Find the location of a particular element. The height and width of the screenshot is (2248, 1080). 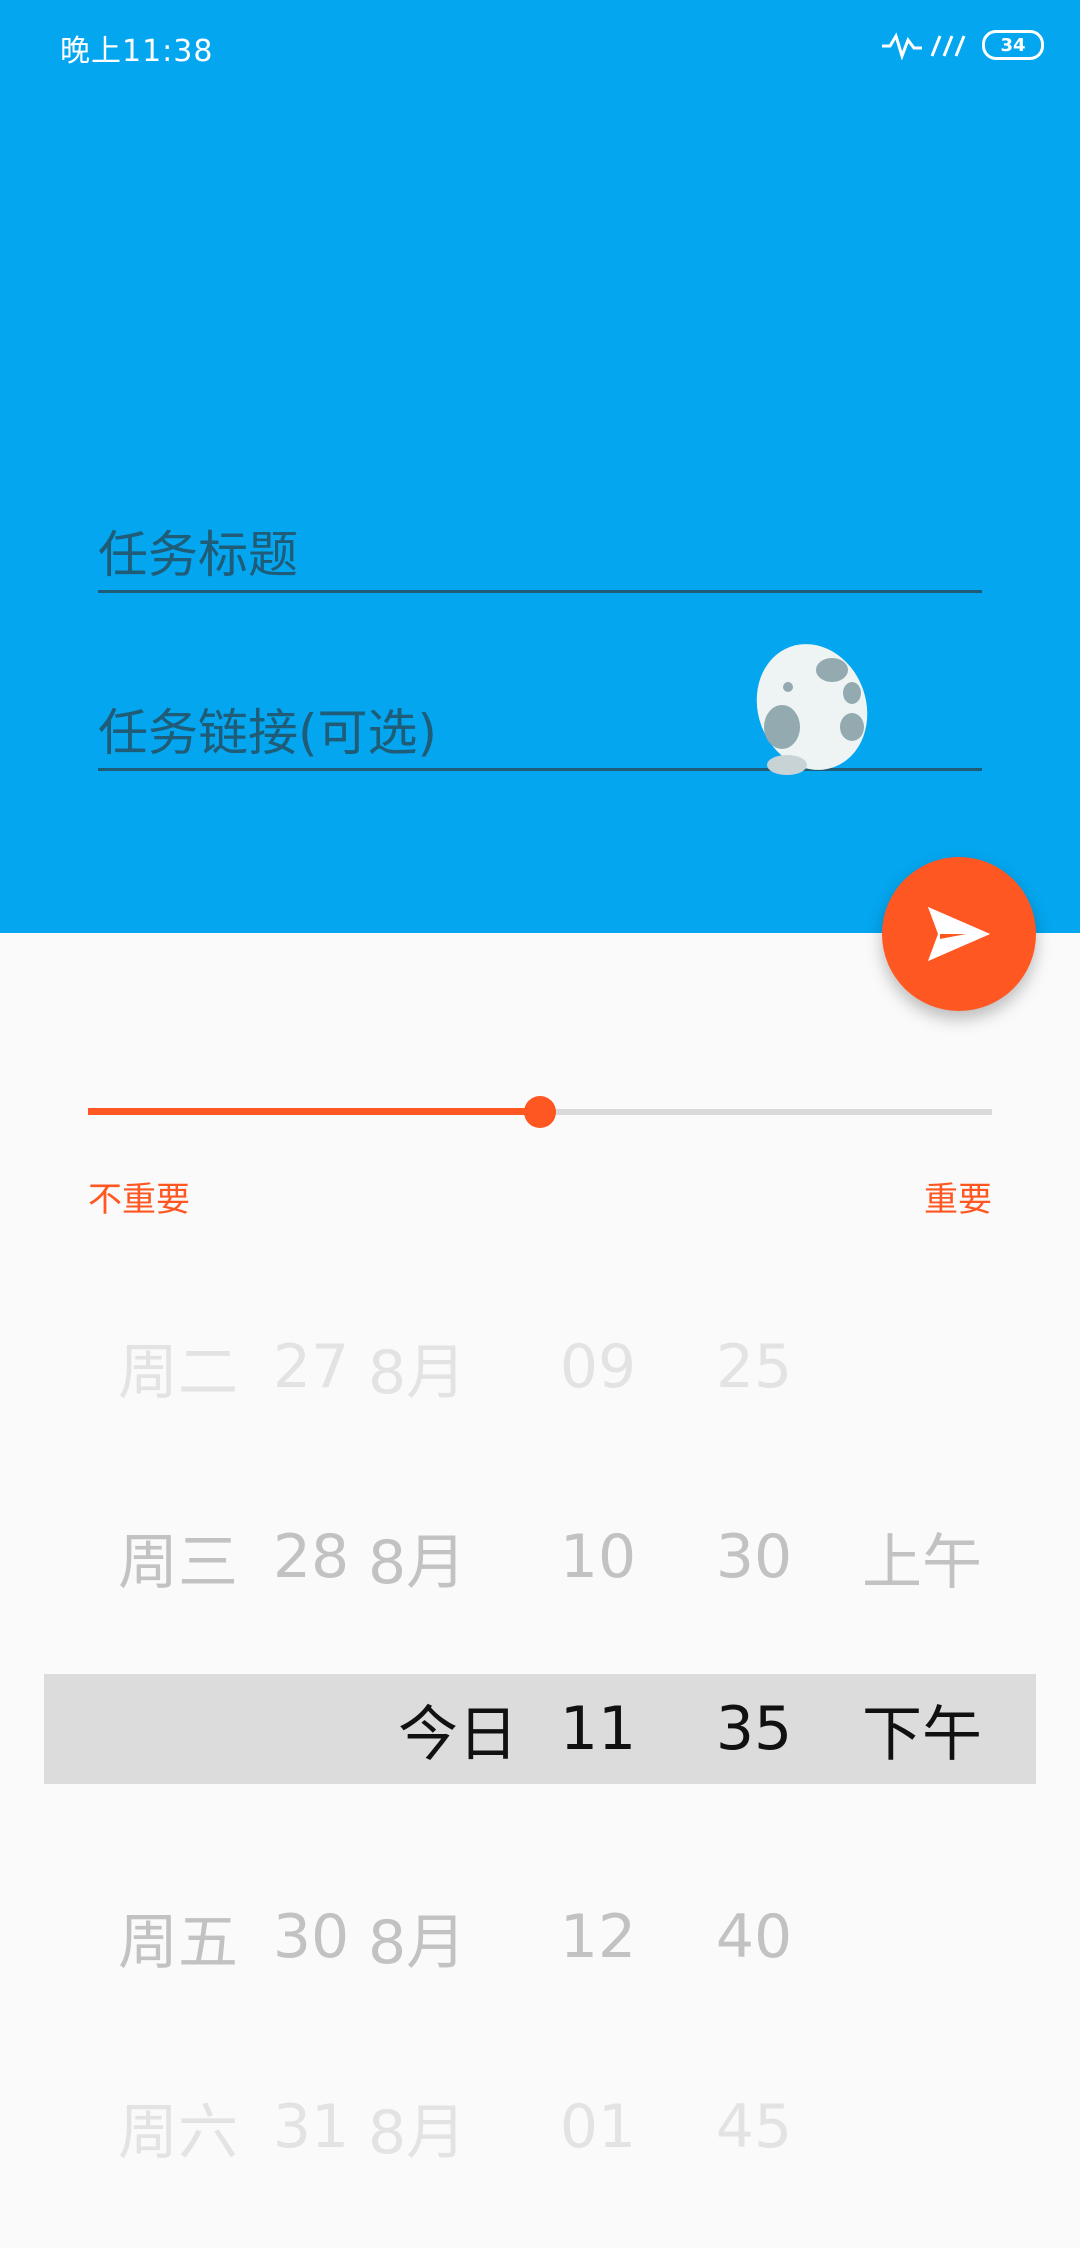

important-label: 重要 is located at coordinates (958, 1200).